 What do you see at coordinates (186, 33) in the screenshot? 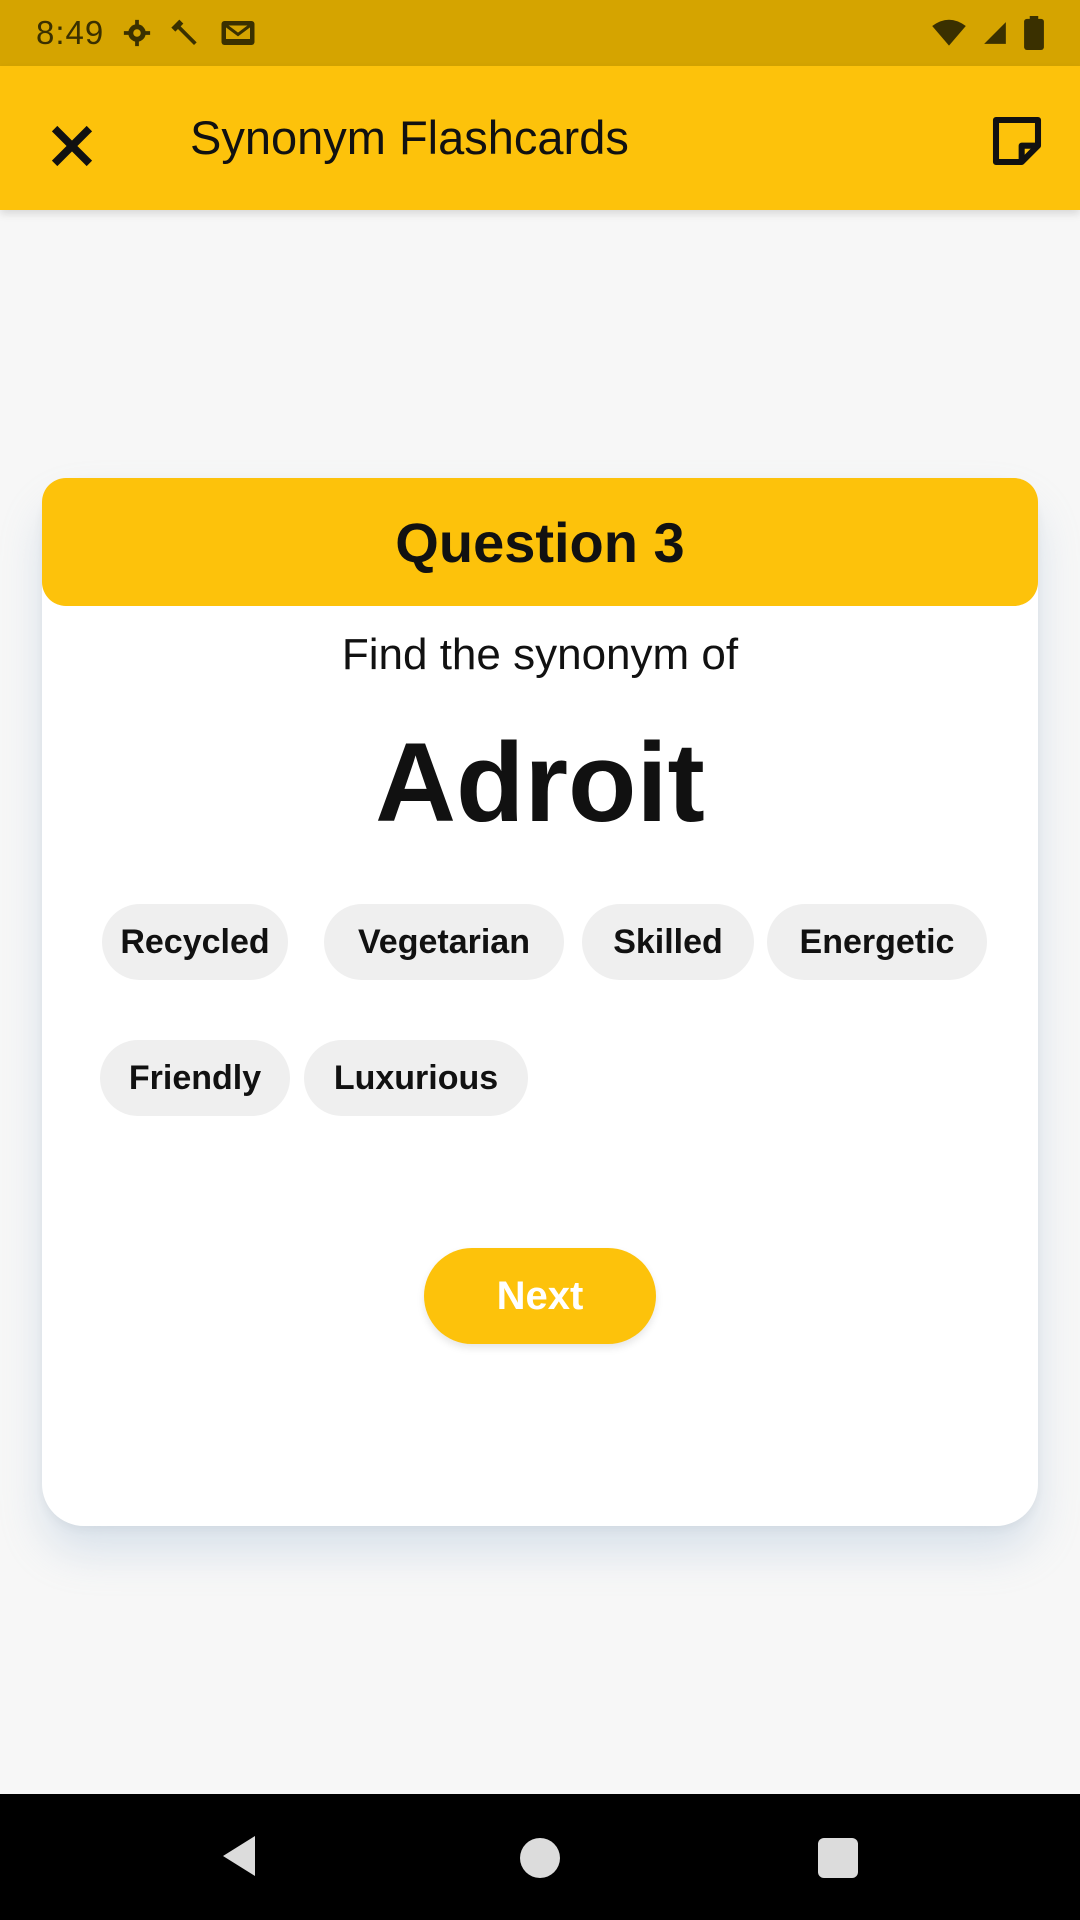
I see `wrench-icon` at bounding box center [186, 33].